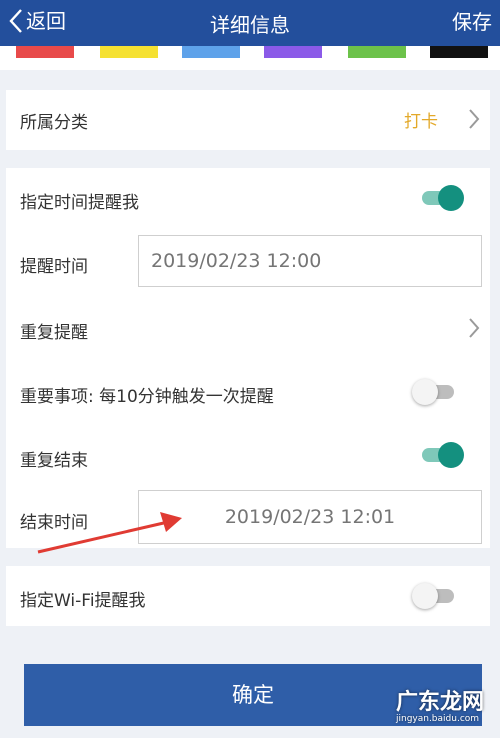  I want to click on annotation-arrow, so click(109, 533).